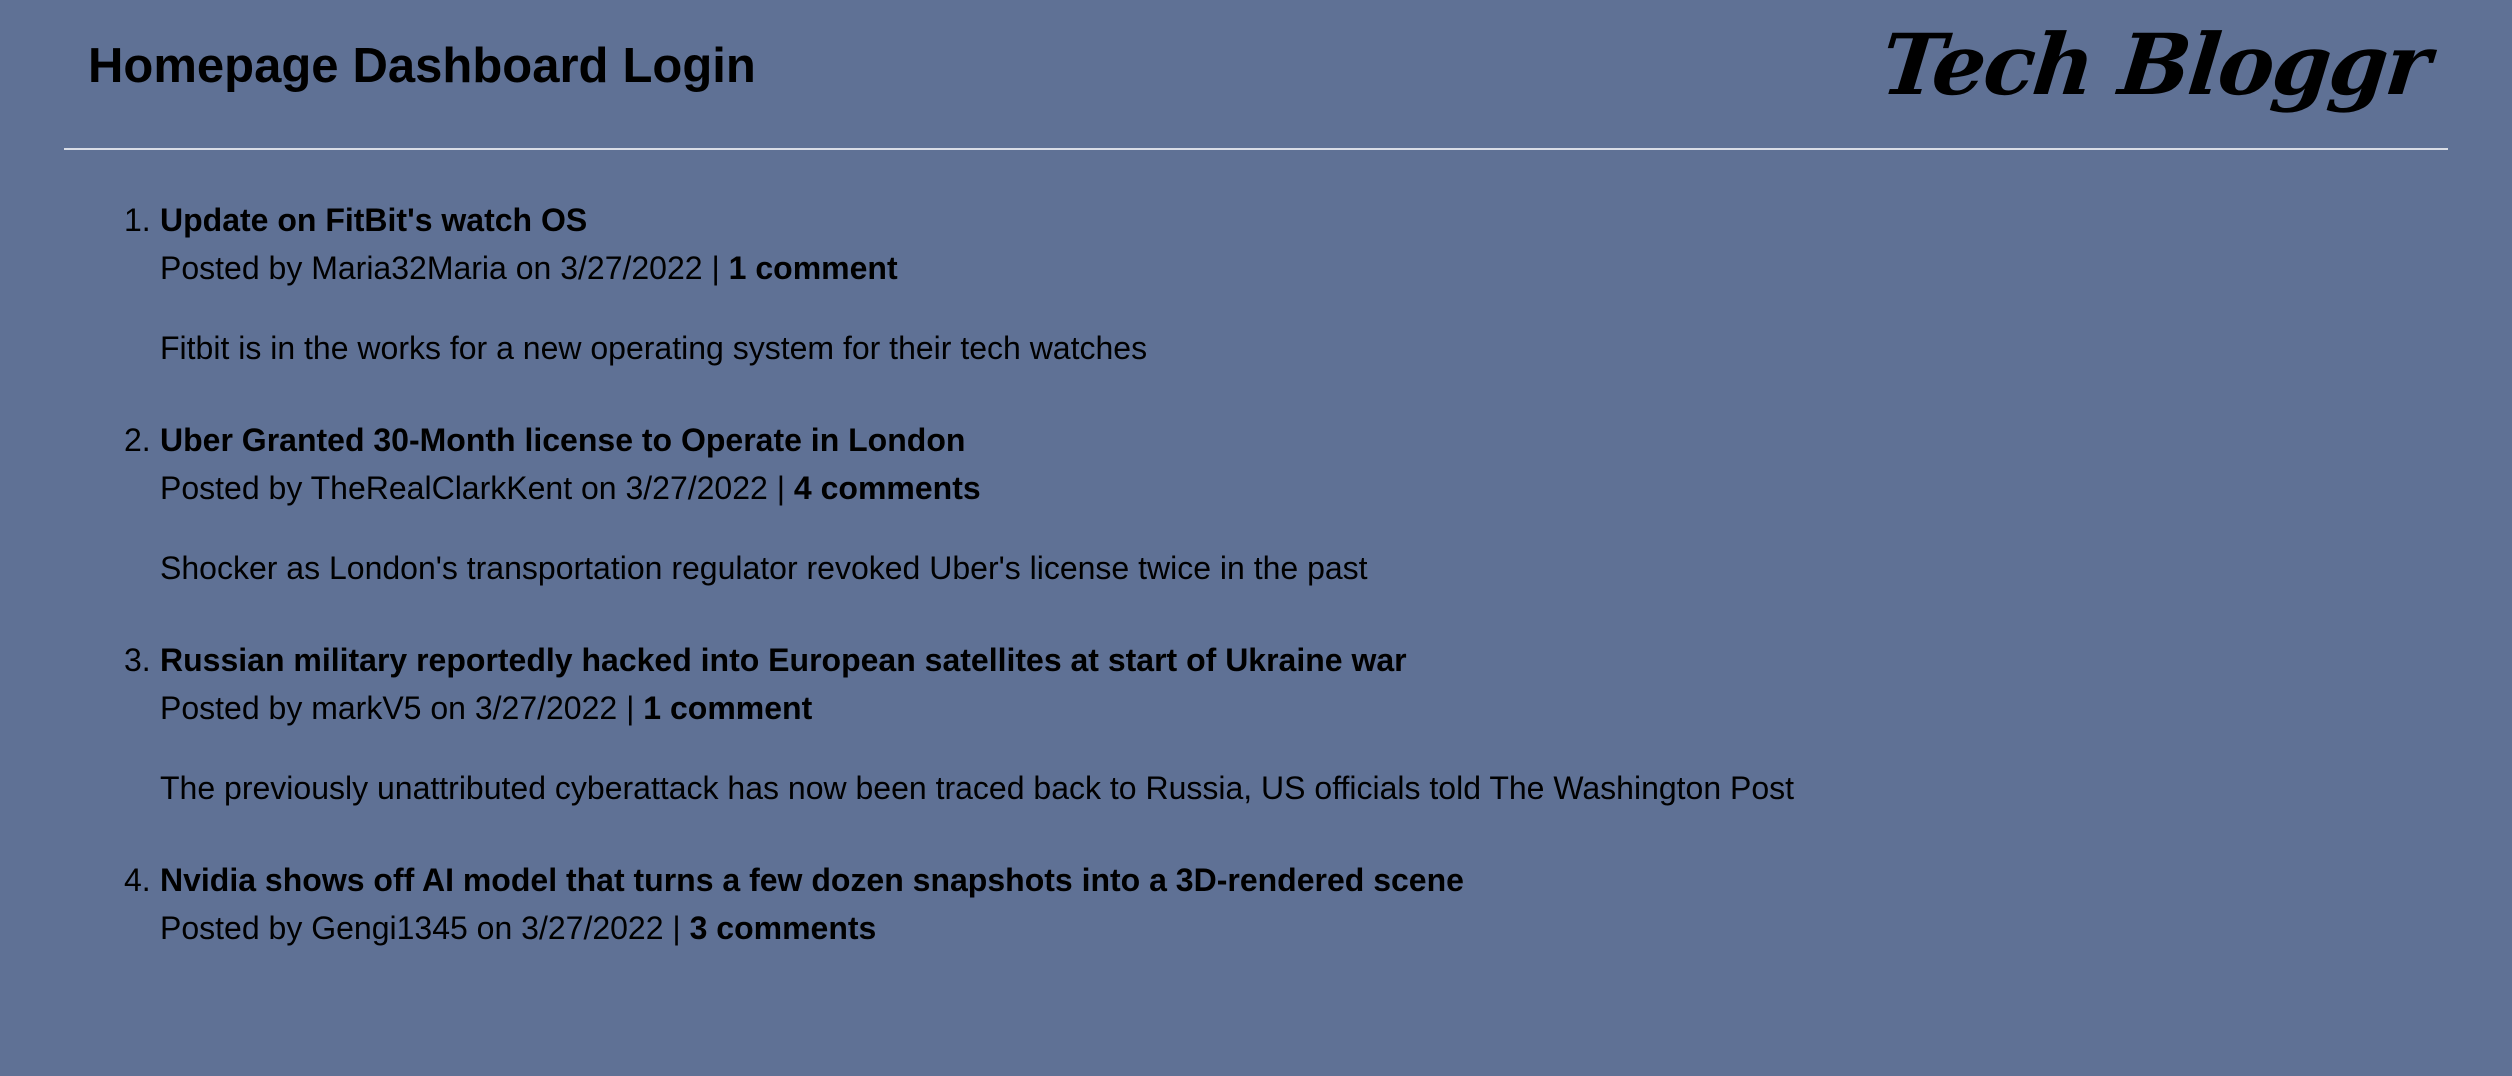 Image resolution: width=2512 pixels, height=1076 pixels. Describe the element at coordinates (688, 66) in the screenshot. I see `nav-login-link: Login` at that location.